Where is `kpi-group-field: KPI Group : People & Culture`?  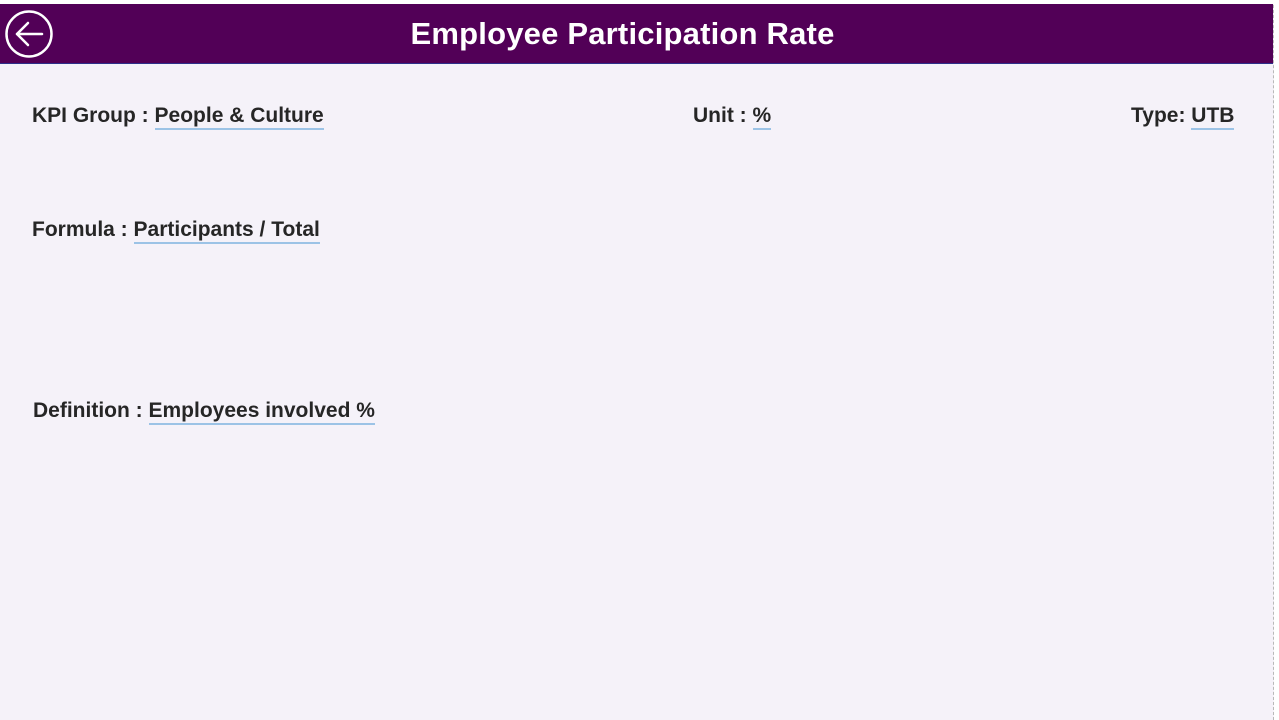
kpi-group-field: KPI Group : People & Culture is located at coordinates (178, 116).